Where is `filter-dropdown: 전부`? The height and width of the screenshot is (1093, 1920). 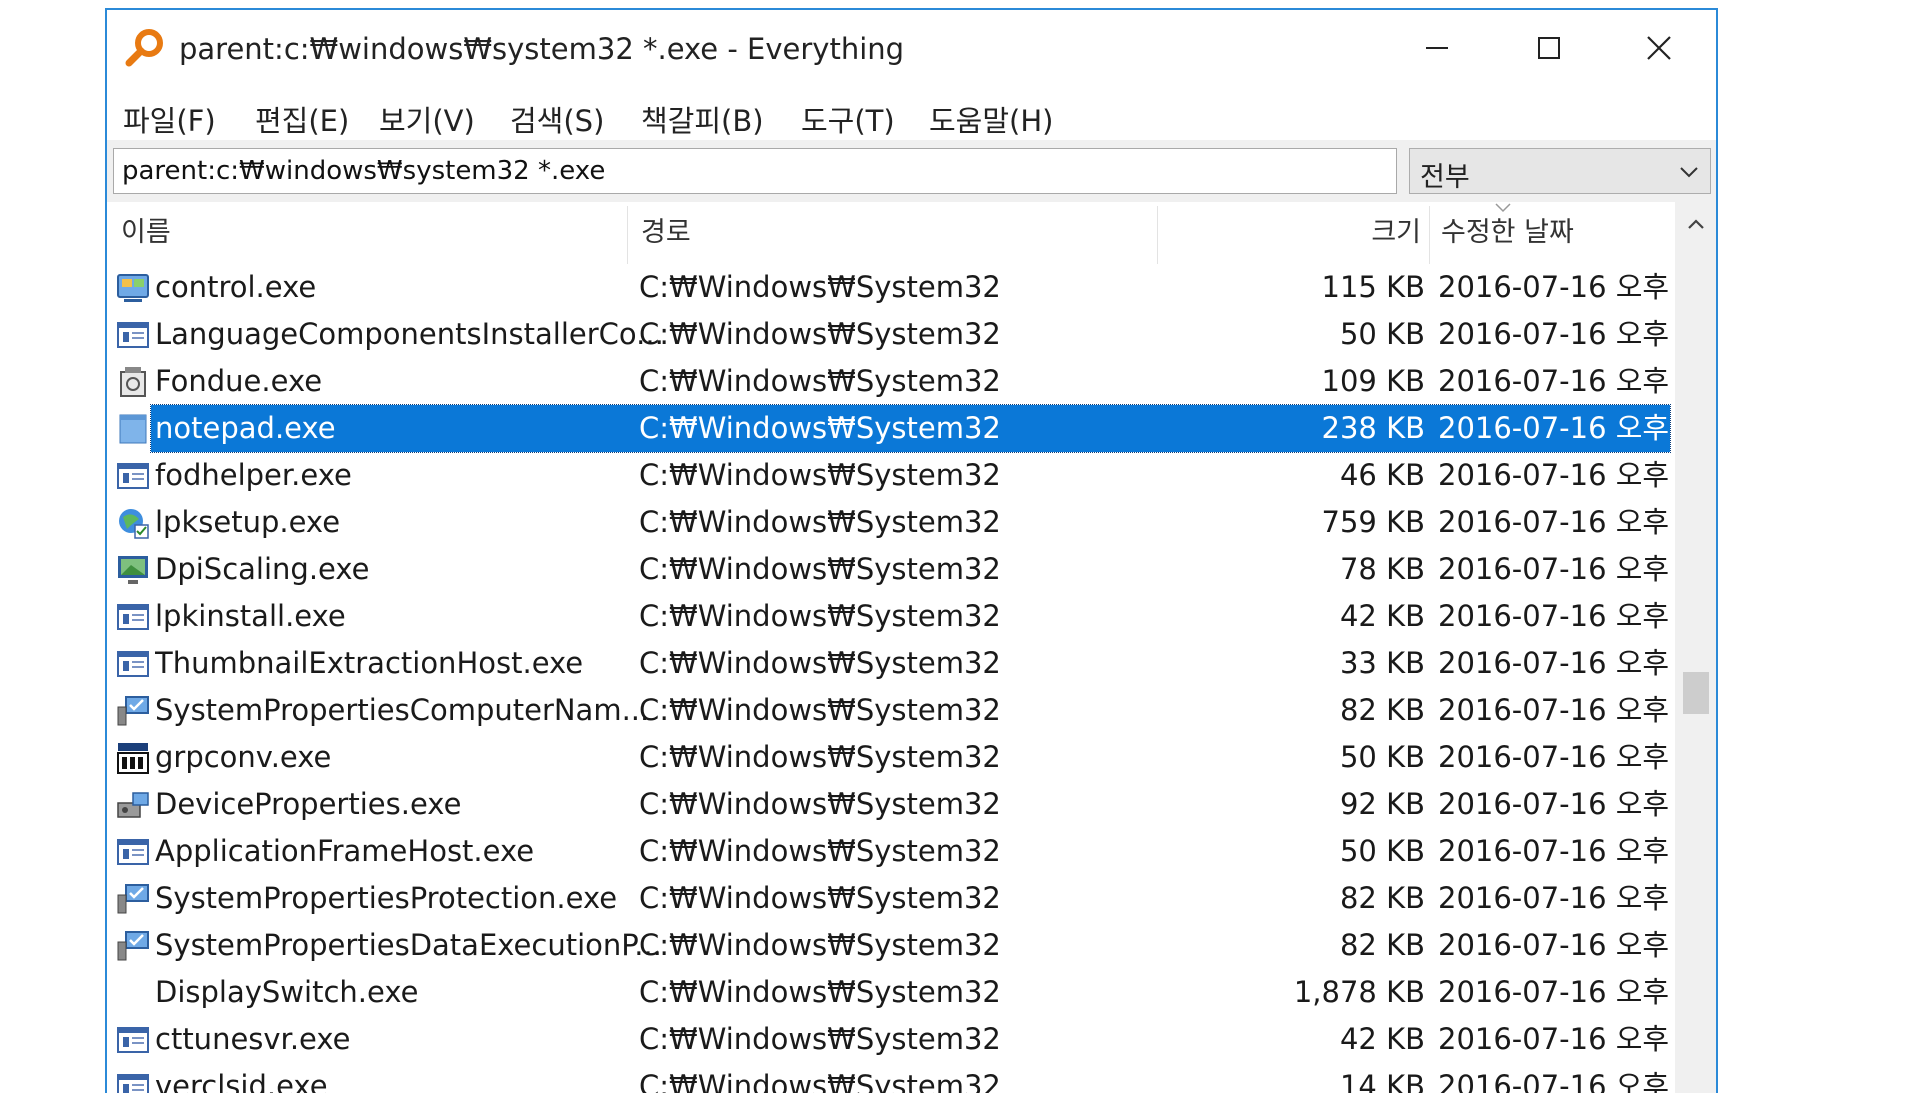 filter-dropdown: 전부 is located at coordinates (1560, 171).